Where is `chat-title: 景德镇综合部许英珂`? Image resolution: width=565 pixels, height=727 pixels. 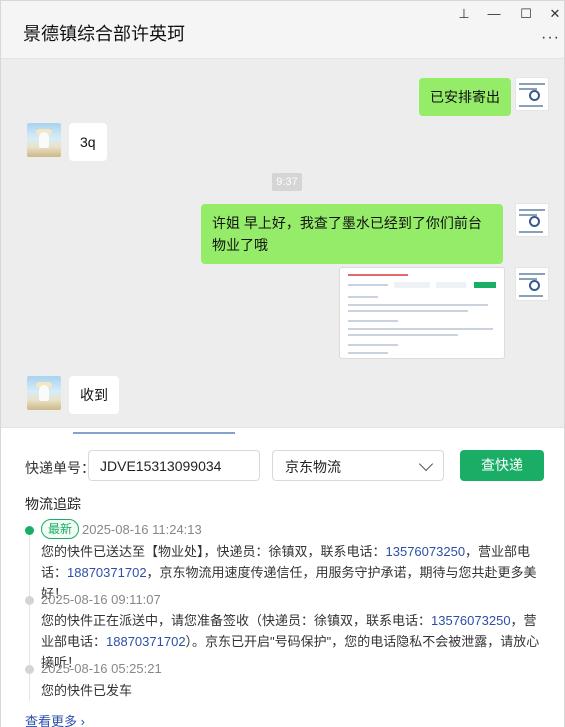
chat-title: 景德镇综合部许英珂 is located at coordinates (104, 34).